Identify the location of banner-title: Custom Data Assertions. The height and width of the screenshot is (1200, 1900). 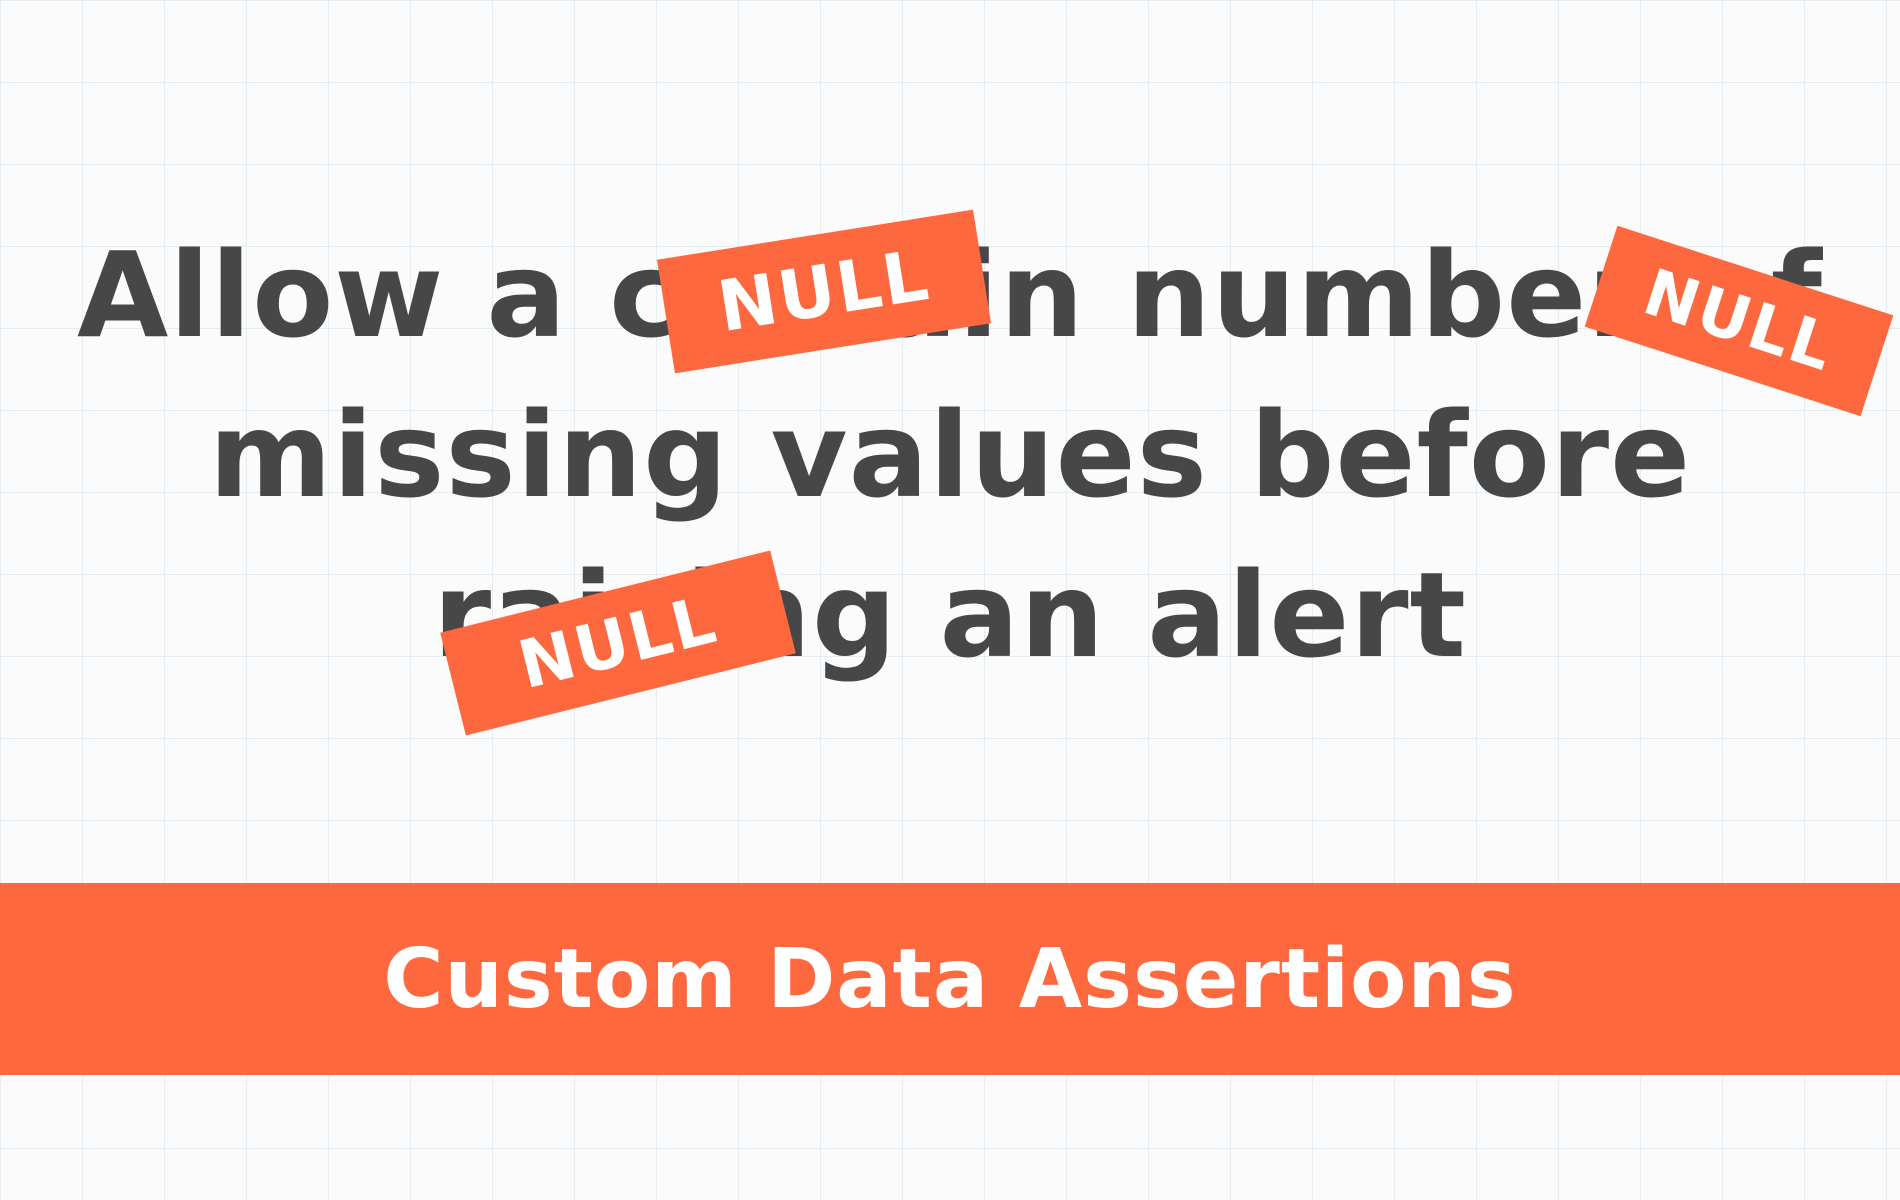
(950, 979).